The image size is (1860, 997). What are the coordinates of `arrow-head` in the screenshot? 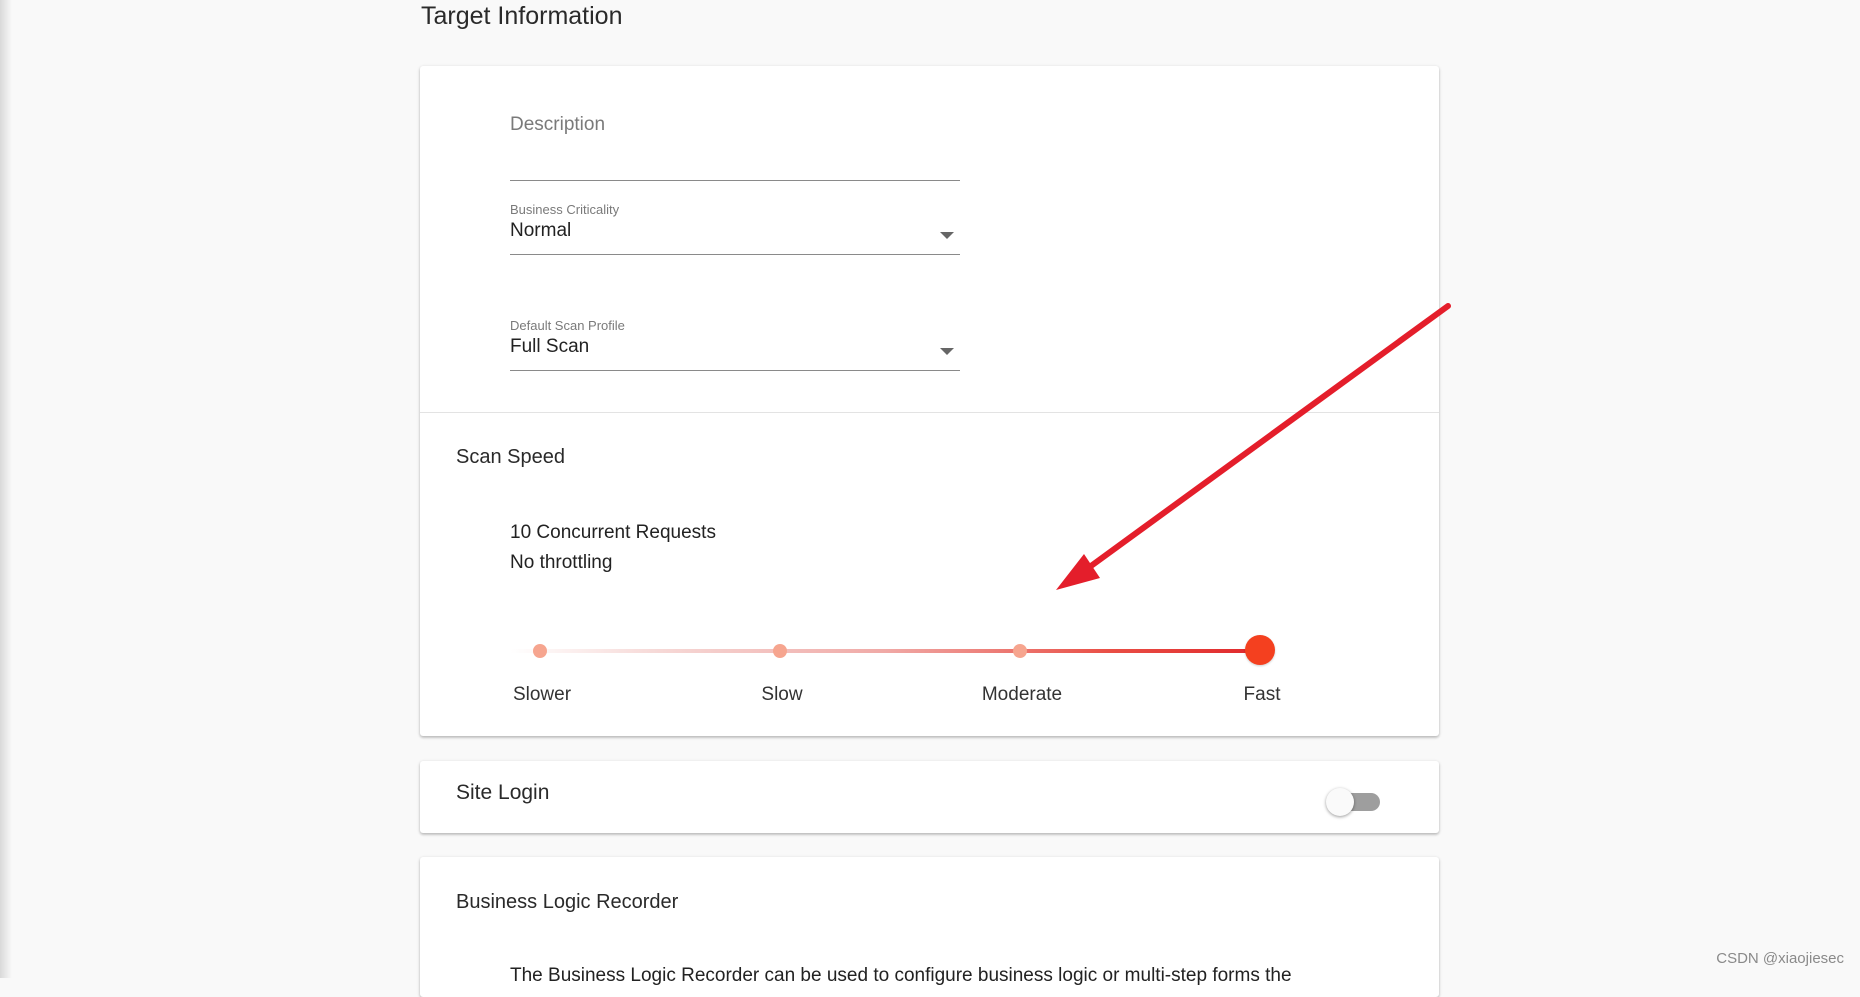 It's located at (1078, 572).